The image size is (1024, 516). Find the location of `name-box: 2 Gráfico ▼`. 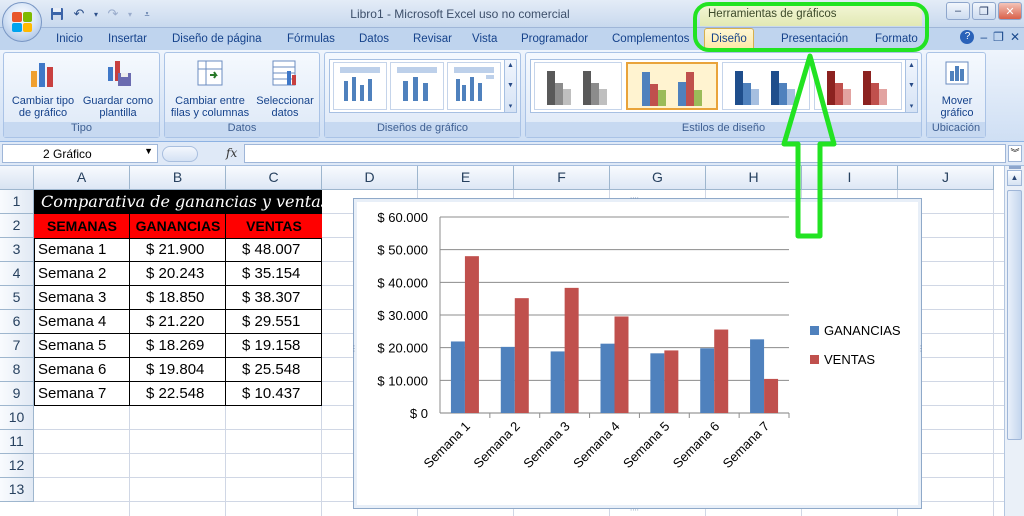

name-box: 2 Gráfico ▼ is located at coordinates (80, 153).